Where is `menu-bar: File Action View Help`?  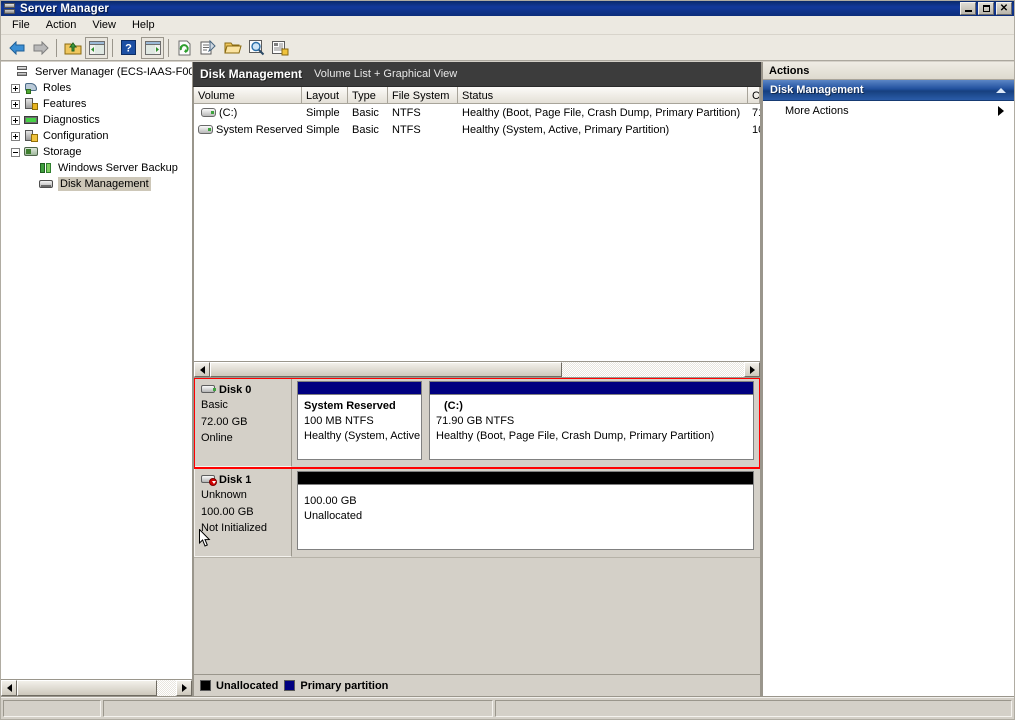
menu-bar: File Action View Help is located at coordinates (507, 25).